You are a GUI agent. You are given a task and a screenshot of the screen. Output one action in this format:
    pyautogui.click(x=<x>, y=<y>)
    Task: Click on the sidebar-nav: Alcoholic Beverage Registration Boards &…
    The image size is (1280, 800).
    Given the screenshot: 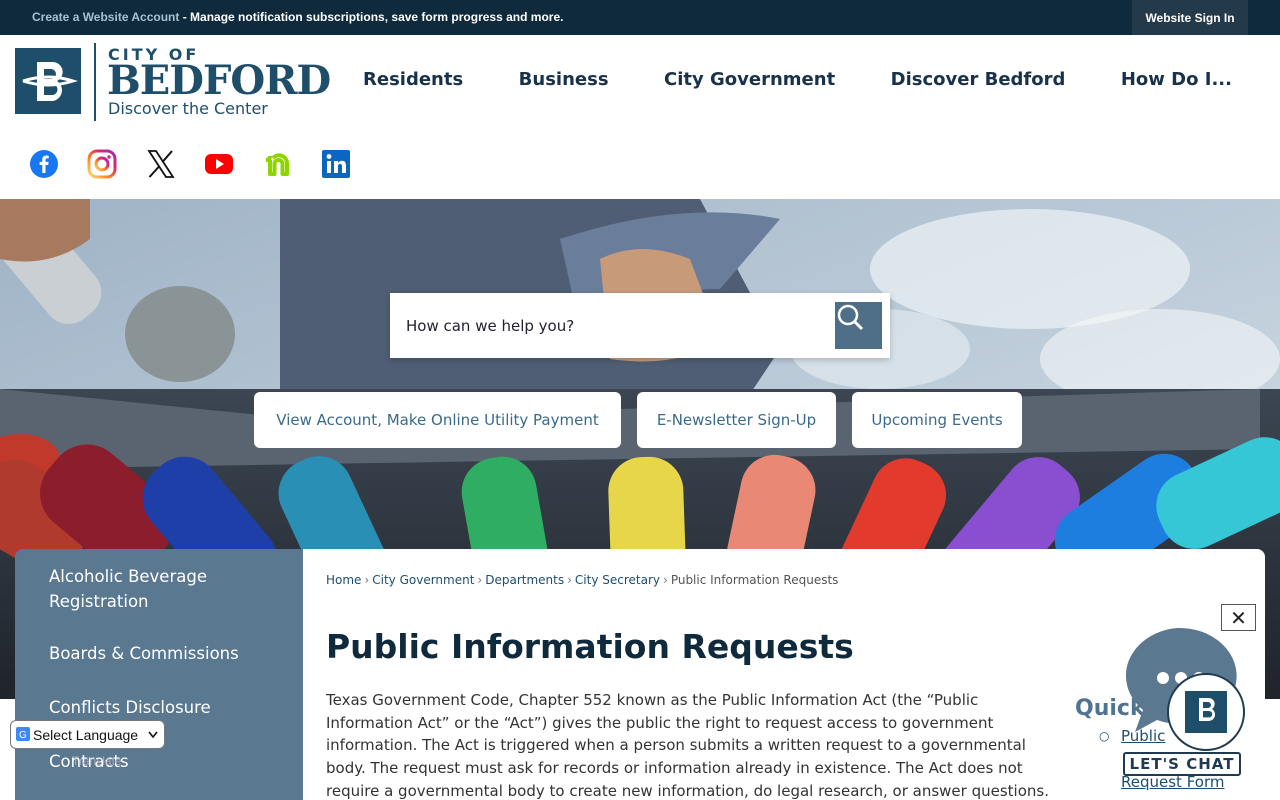 What is the action you would take?
    pyautogui.click(x=159, y=674)
    